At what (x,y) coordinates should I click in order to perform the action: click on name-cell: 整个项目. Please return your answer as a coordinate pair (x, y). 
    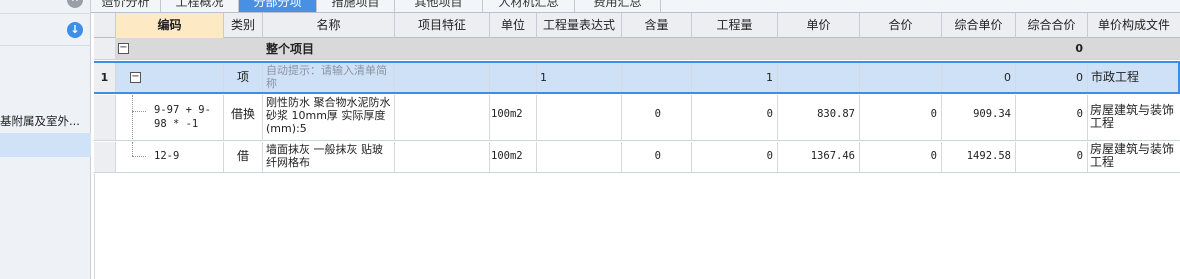
    Looking at the image, I should click on (329, 48).